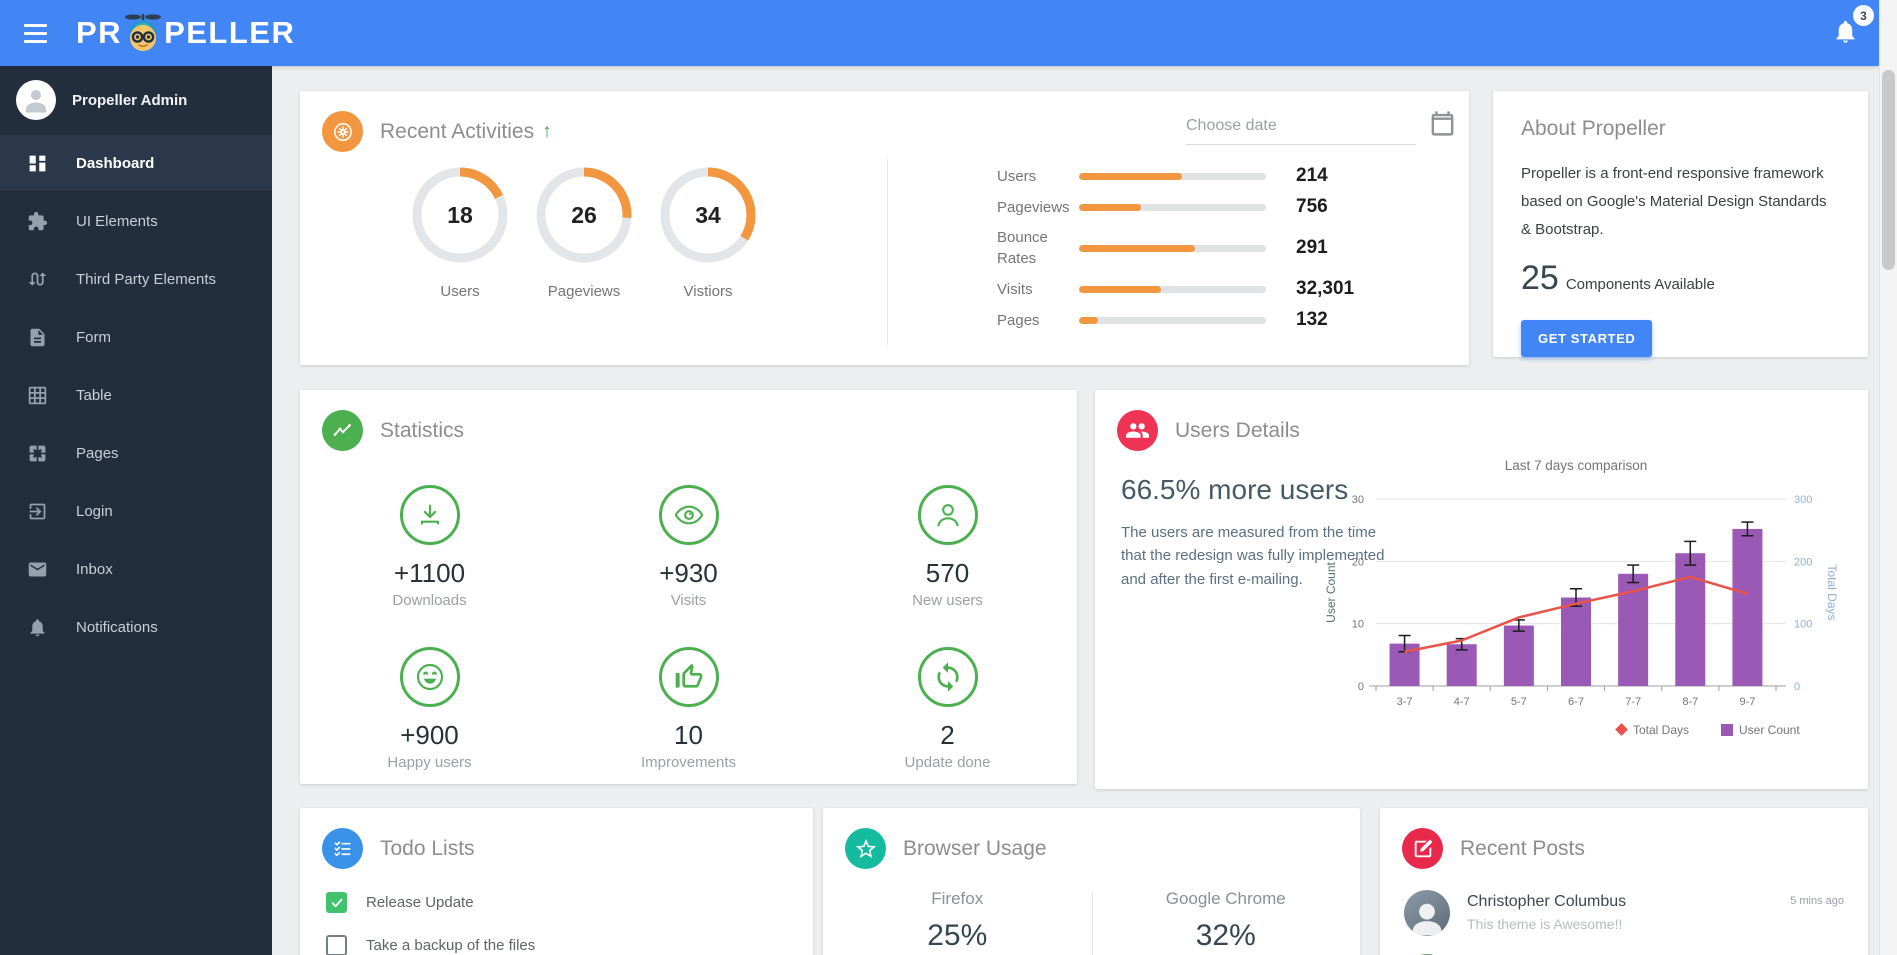 The height and width of the screenshot is (955, 1897). I want to click on stat-label: Visits, so click(1015, 289).